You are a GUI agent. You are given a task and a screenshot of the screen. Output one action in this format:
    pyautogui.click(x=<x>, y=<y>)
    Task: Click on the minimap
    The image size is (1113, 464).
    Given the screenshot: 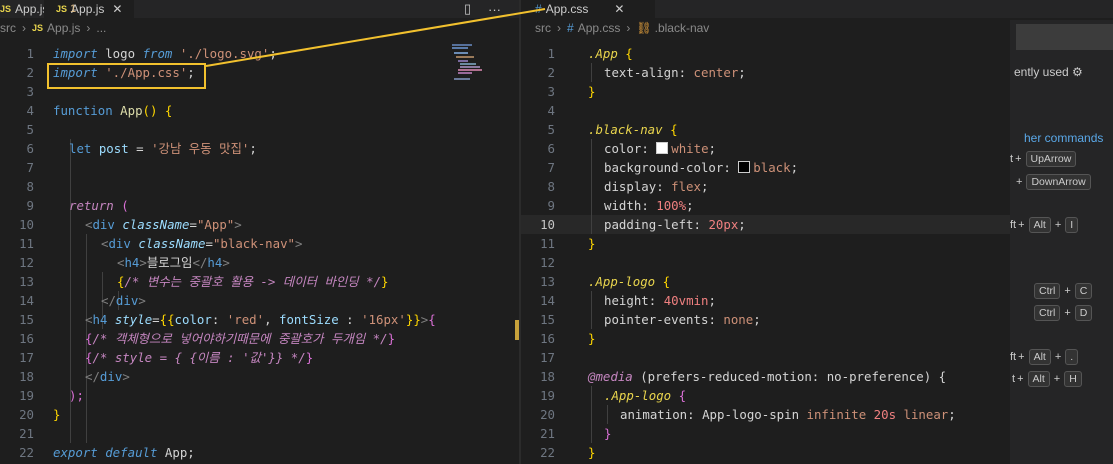 What is the action you would take?
    pyautogui.click(x=476, y=69)
    